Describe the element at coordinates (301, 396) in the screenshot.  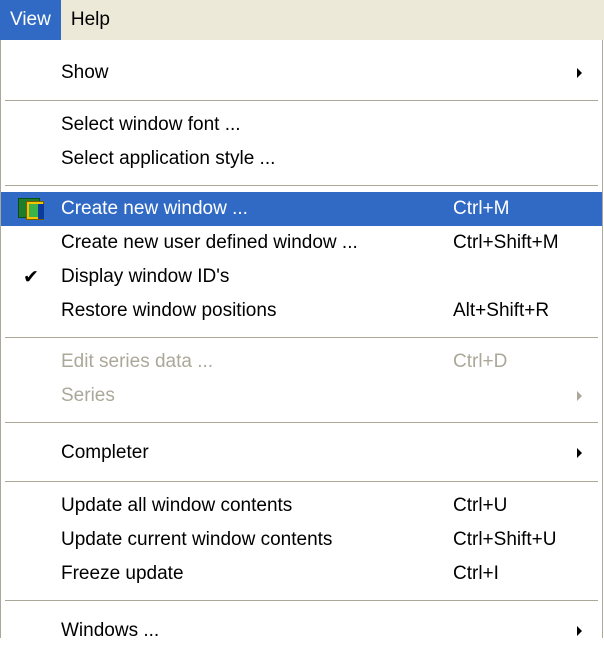
I see `menu-item-series: Series` at that location.